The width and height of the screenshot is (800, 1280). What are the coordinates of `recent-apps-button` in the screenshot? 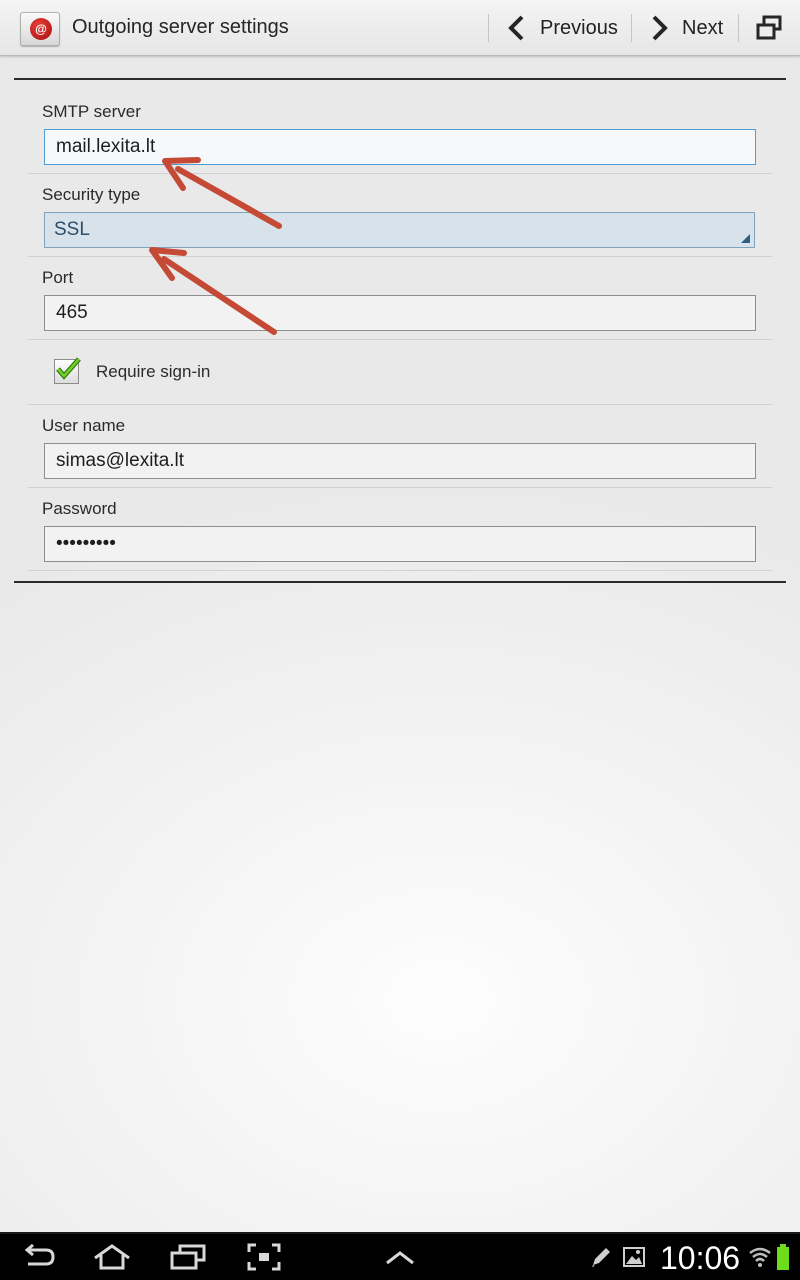 It's located at (188, 1257).